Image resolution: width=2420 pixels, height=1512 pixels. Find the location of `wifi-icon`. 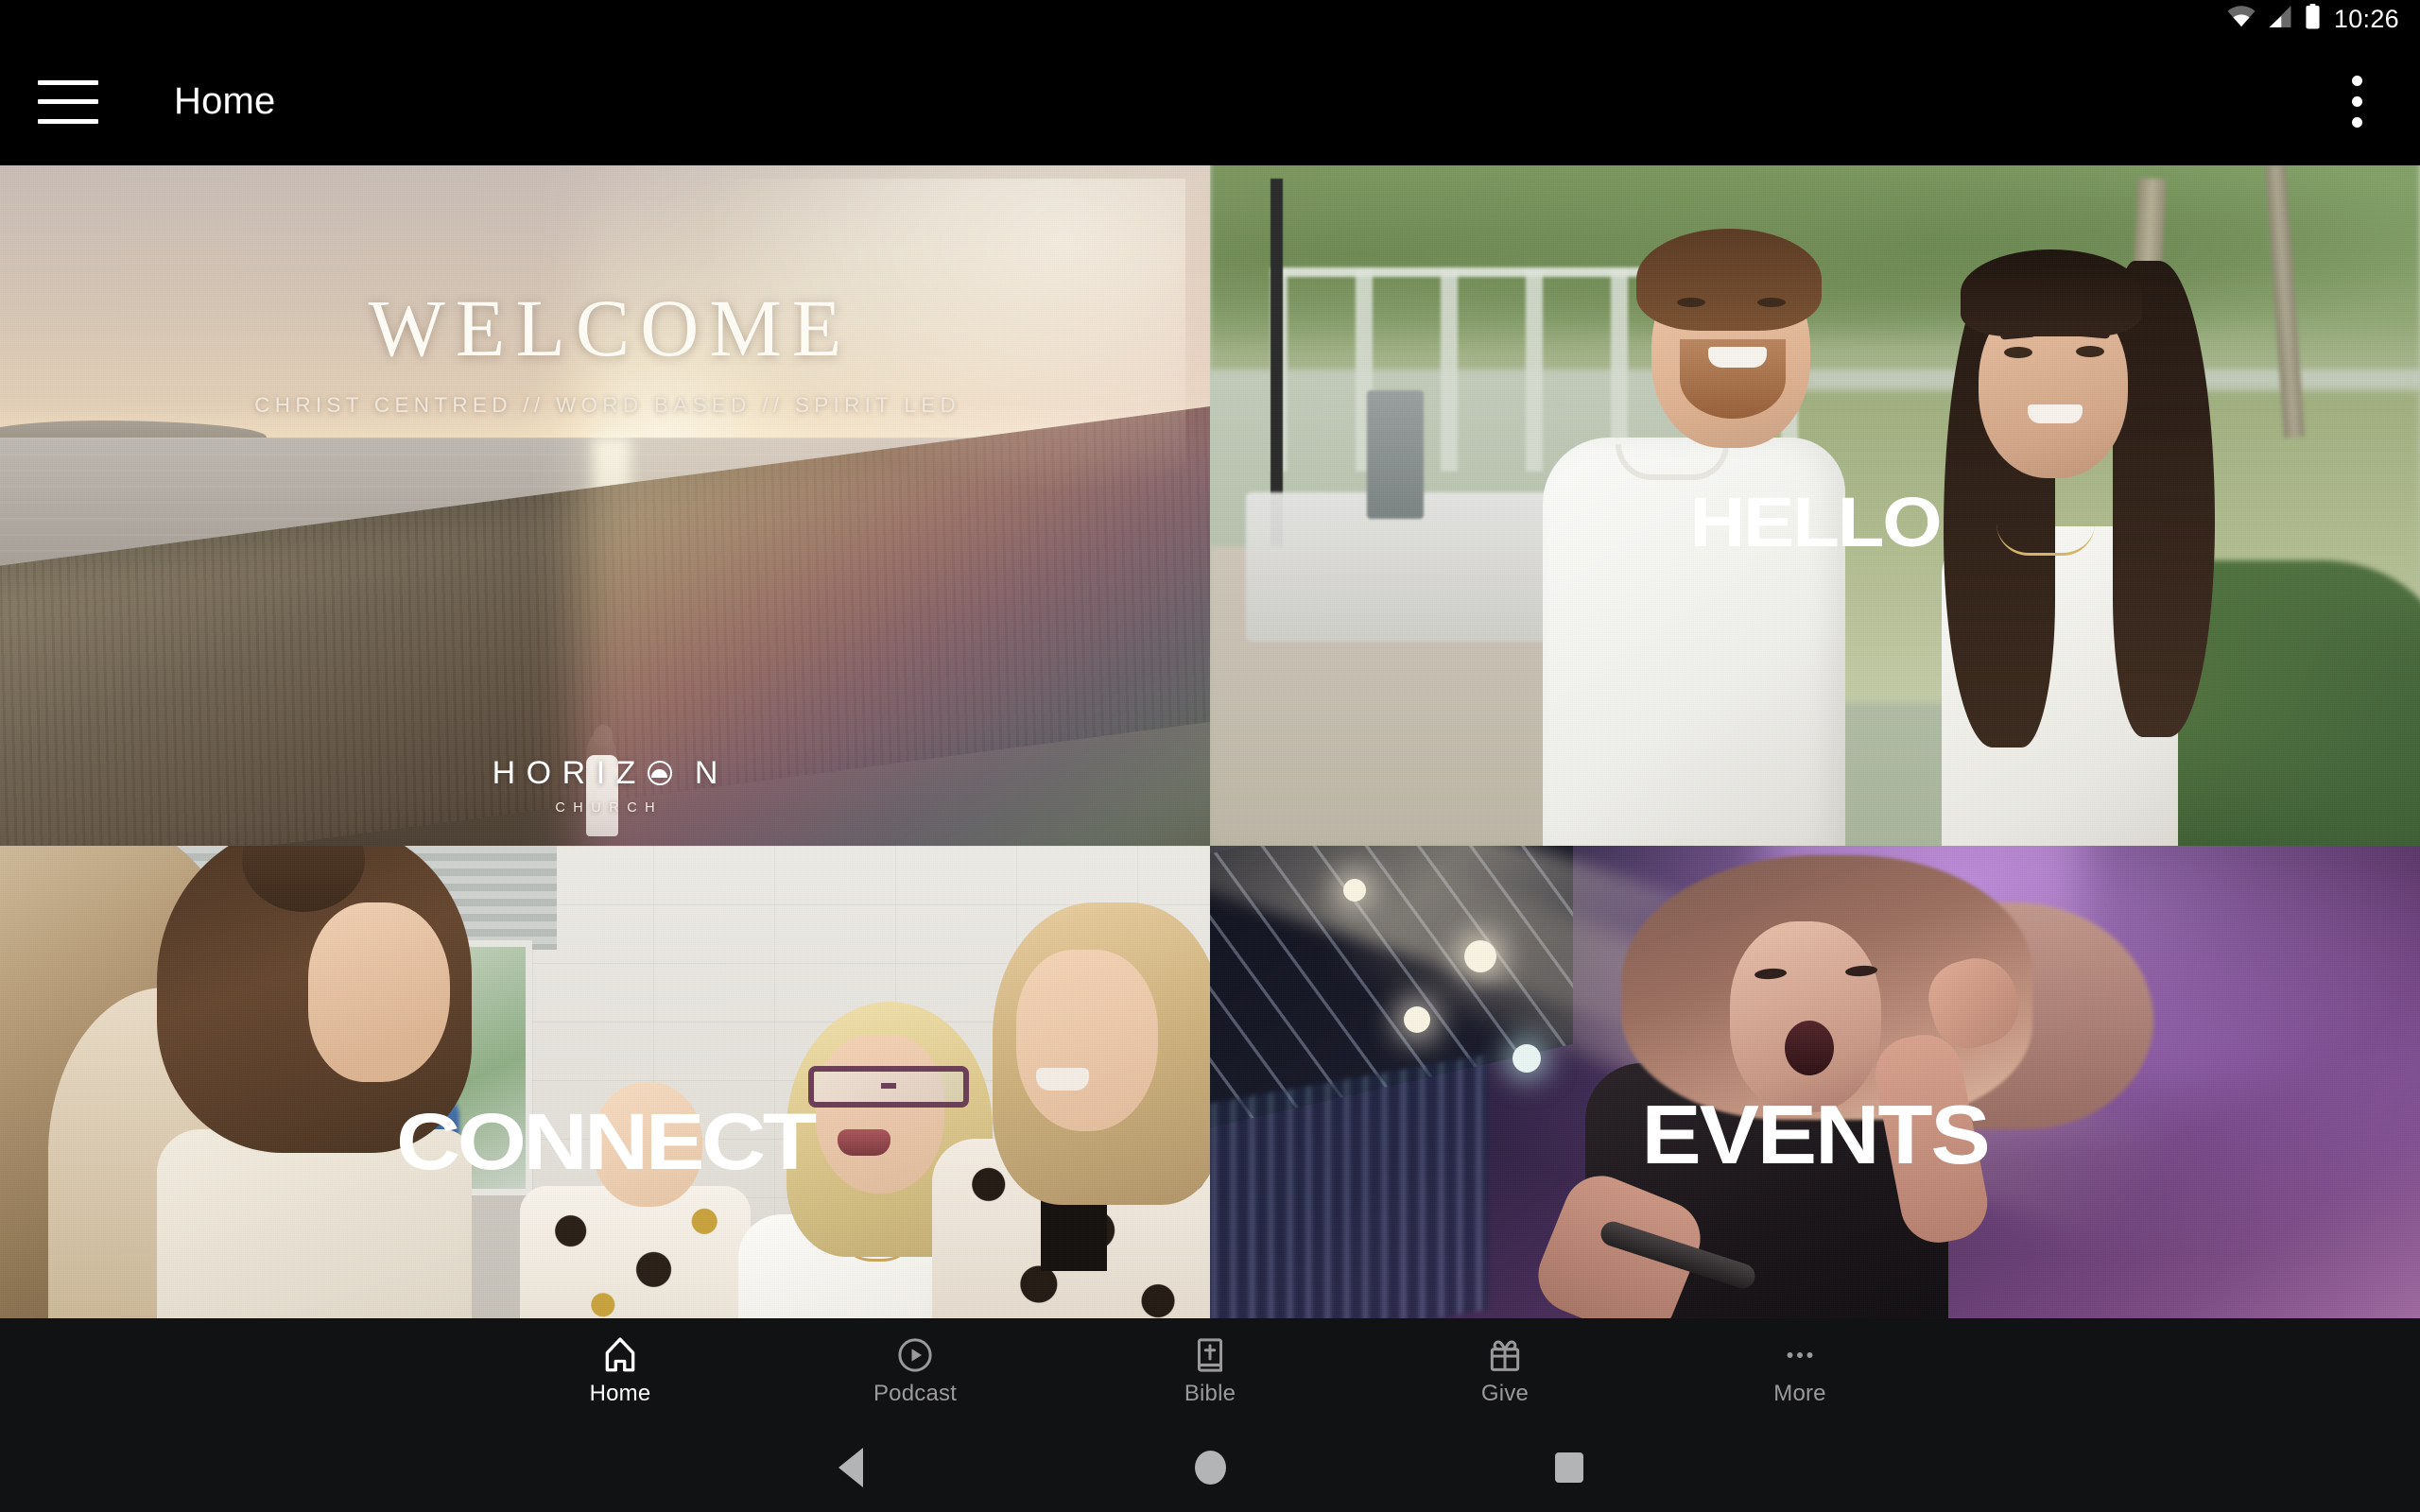

wifi-icon is located at coordinates (2241, 19).